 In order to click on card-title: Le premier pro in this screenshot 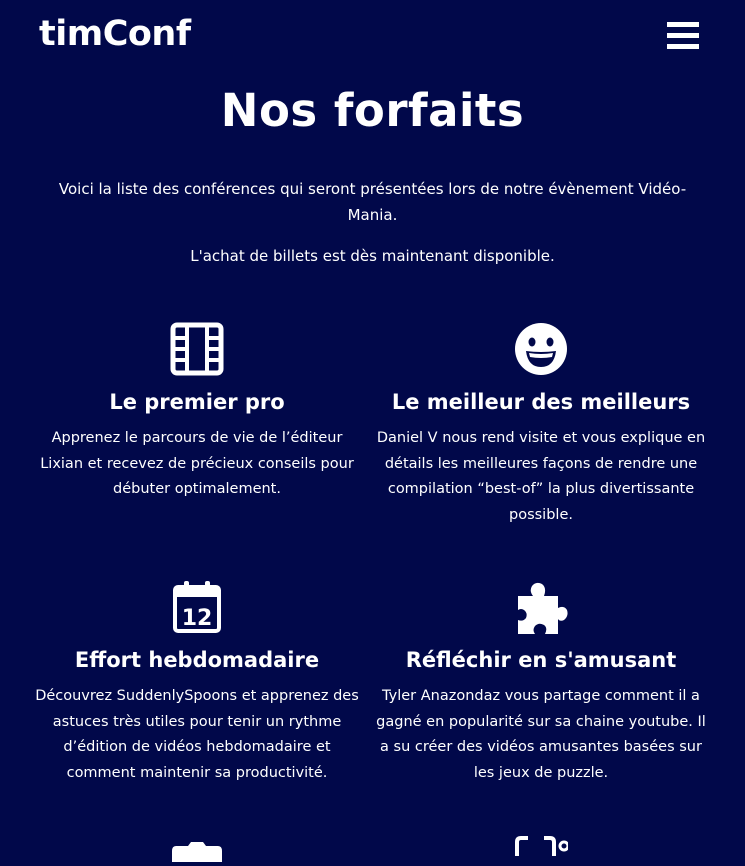, I will do `click(197, 402)`.